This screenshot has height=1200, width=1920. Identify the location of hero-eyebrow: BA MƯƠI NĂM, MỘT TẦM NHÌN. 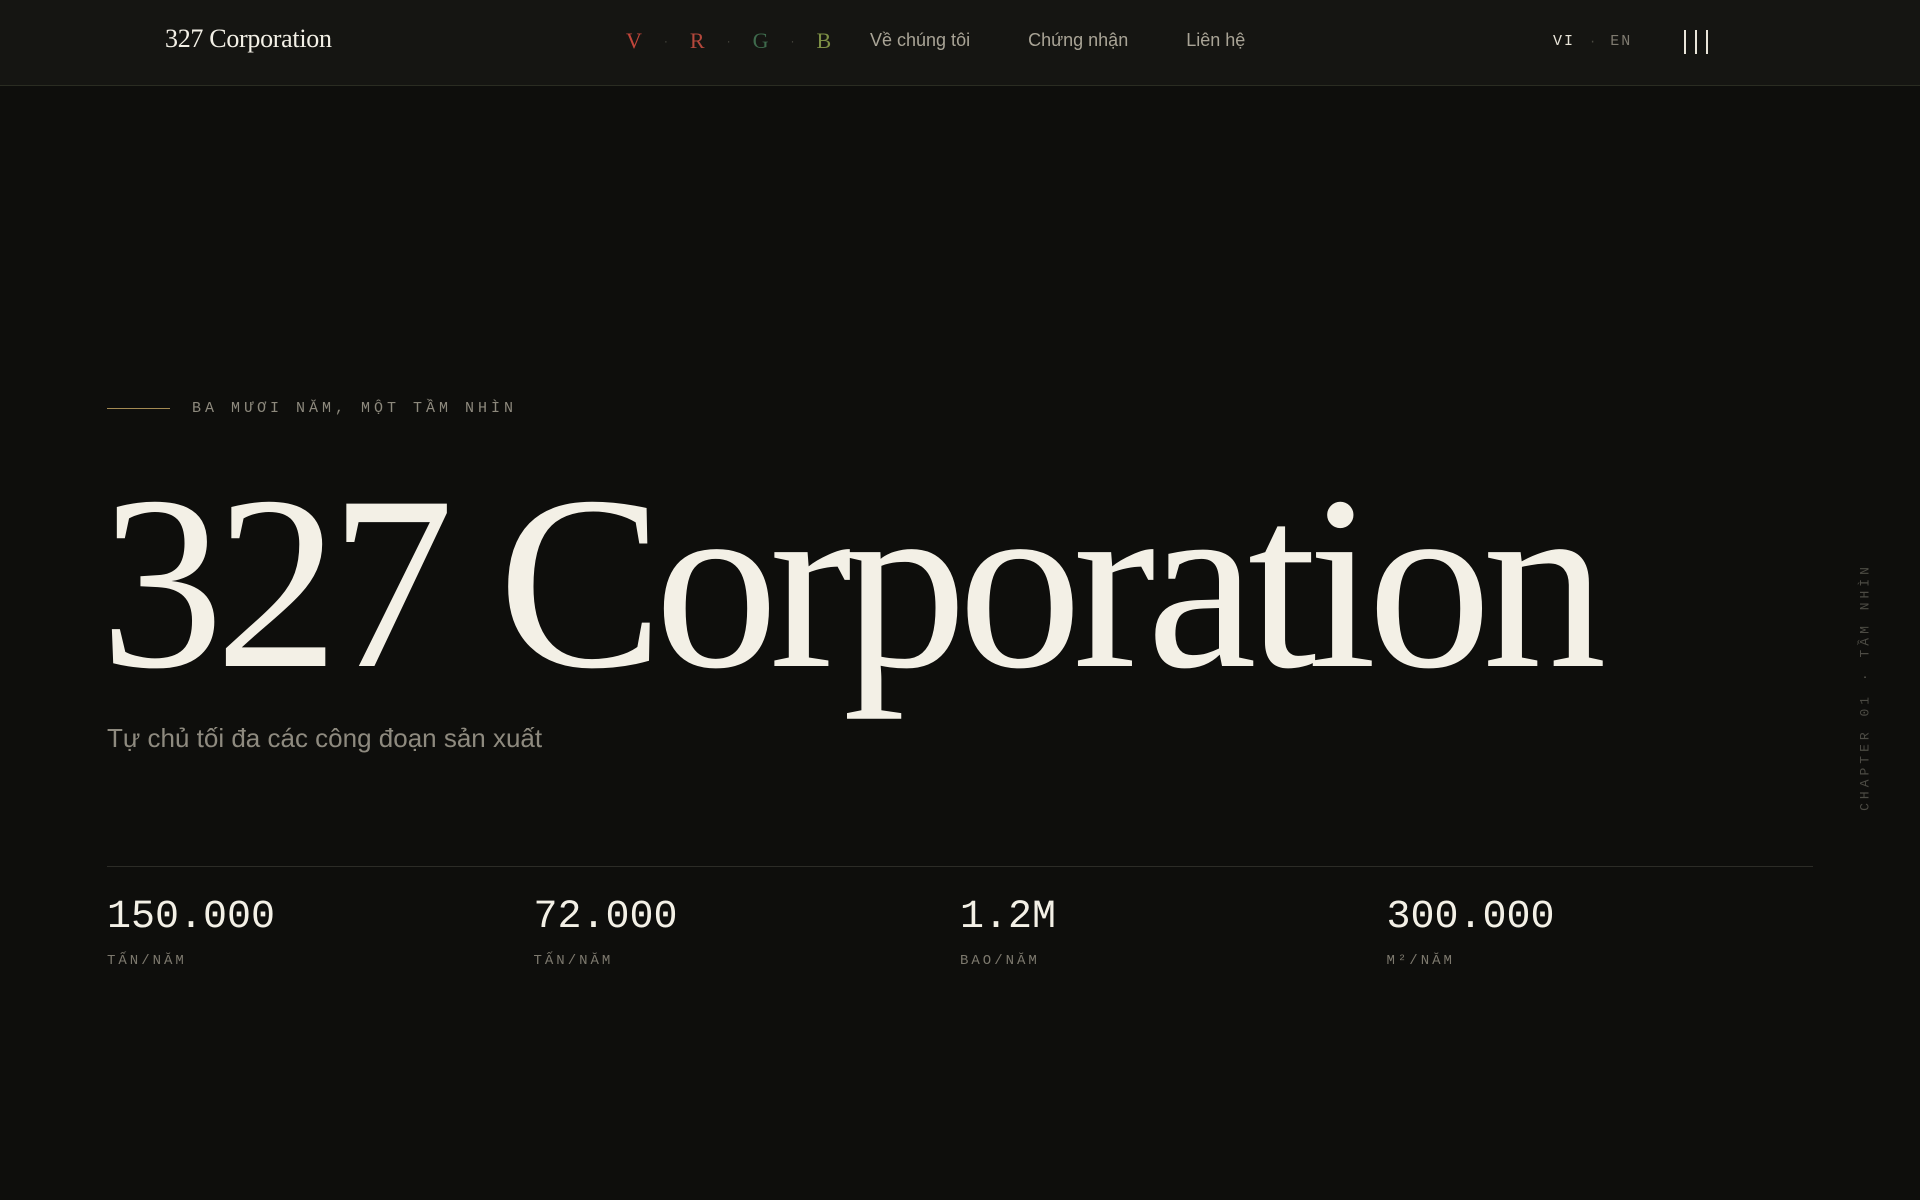
(312, 408).